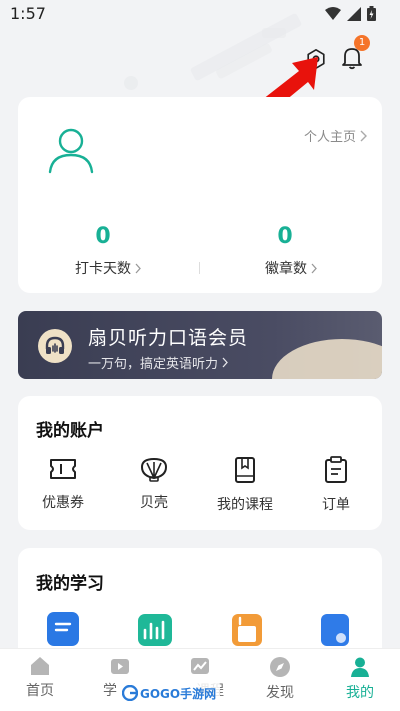  What do you see at coordinates (103, 236) in the screenshot?
I see `checkin-days-value: 0` at bounding box center [103, 236].